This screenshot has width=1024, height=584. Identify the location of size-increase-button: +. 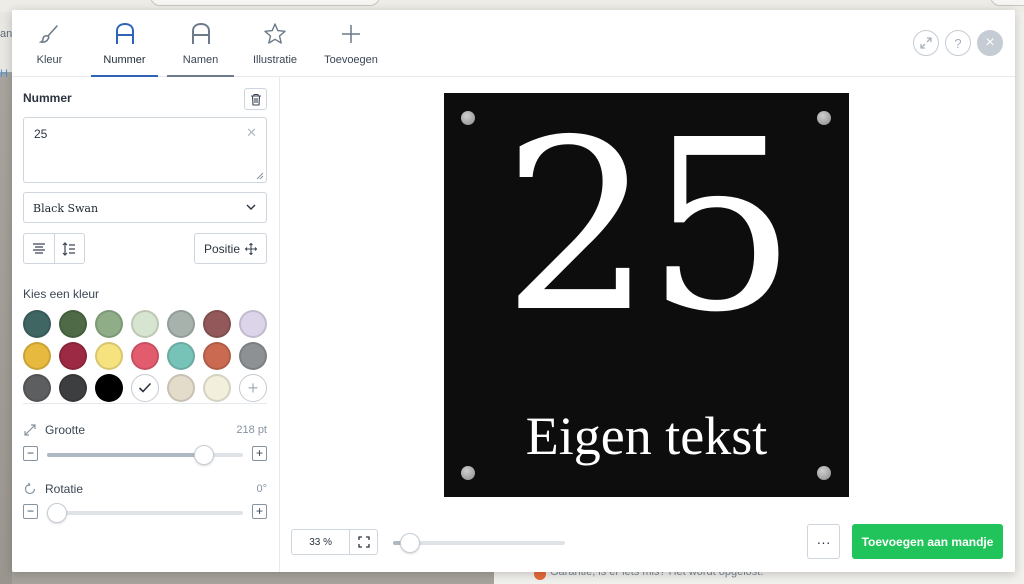
(259, 453).